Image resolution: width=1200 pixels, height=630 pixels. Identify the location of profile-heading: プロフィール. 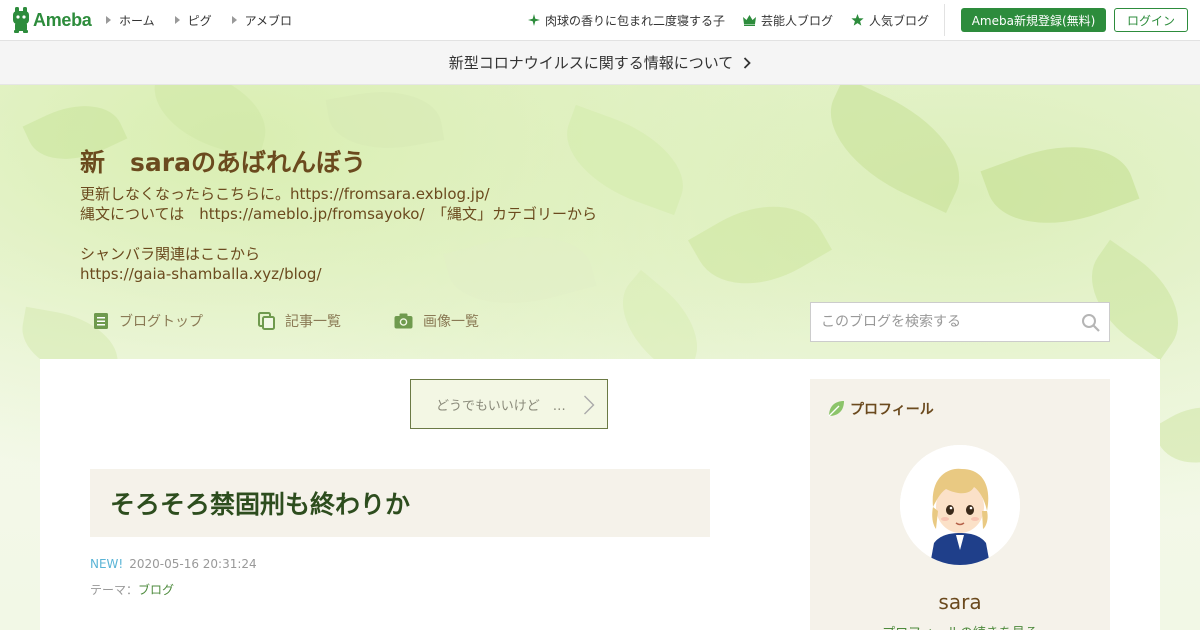
(880, 409).